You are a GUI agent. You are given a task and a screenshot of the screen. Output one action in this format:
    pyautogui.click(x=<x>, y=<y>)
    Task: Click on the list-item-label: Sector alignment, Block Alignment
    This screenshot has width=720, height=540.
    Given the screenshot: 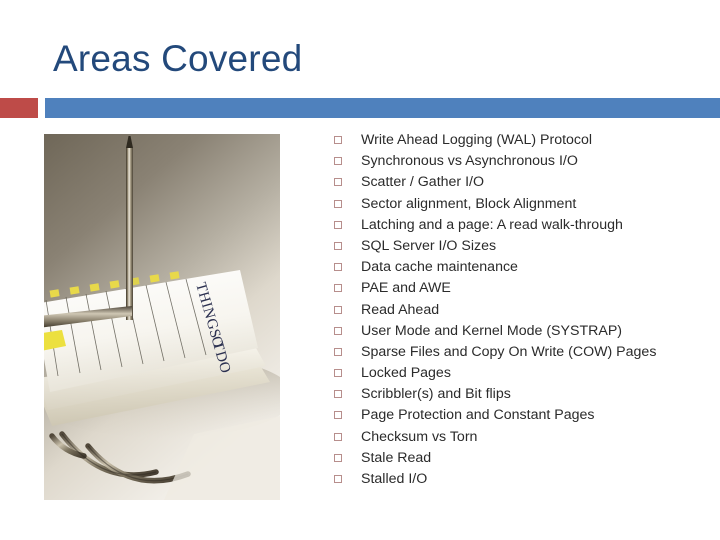 What is the action you would take?
    pyautogui.click(x=469, y=203)
    